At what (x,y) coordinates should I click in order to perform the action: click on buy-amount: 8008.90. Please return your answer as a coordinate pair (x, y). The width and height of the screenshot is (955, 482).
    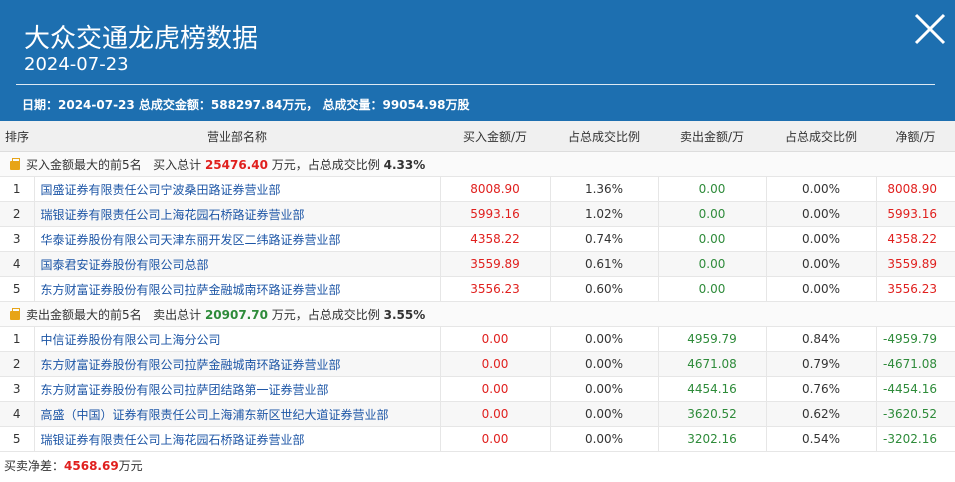
    Looking at the image, I should click on (495, 189).